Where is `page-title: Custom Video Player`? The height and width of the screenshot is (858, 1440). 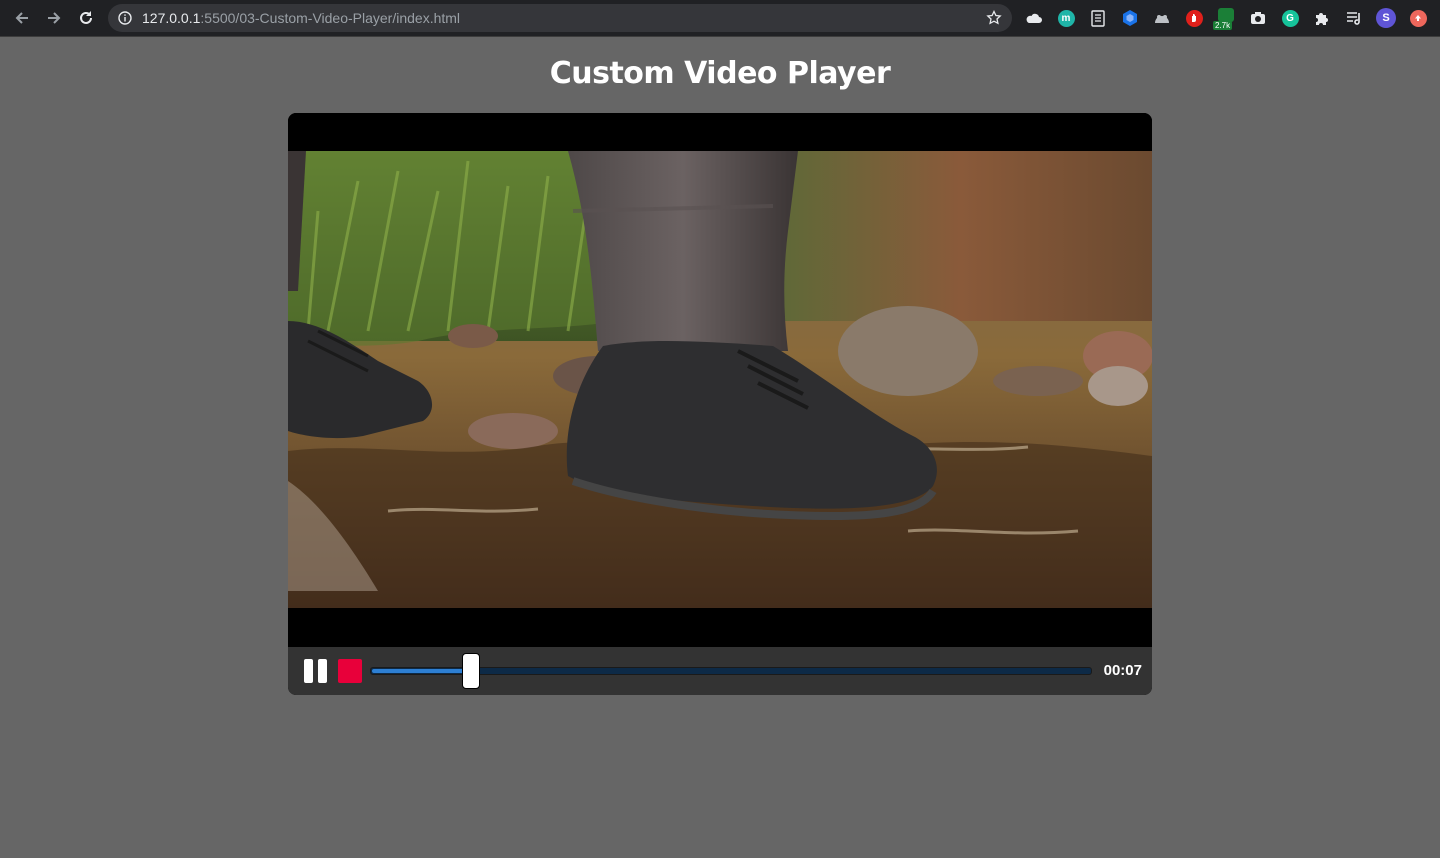
page-title: Custom Video Player is located at coordinates (720, 73).